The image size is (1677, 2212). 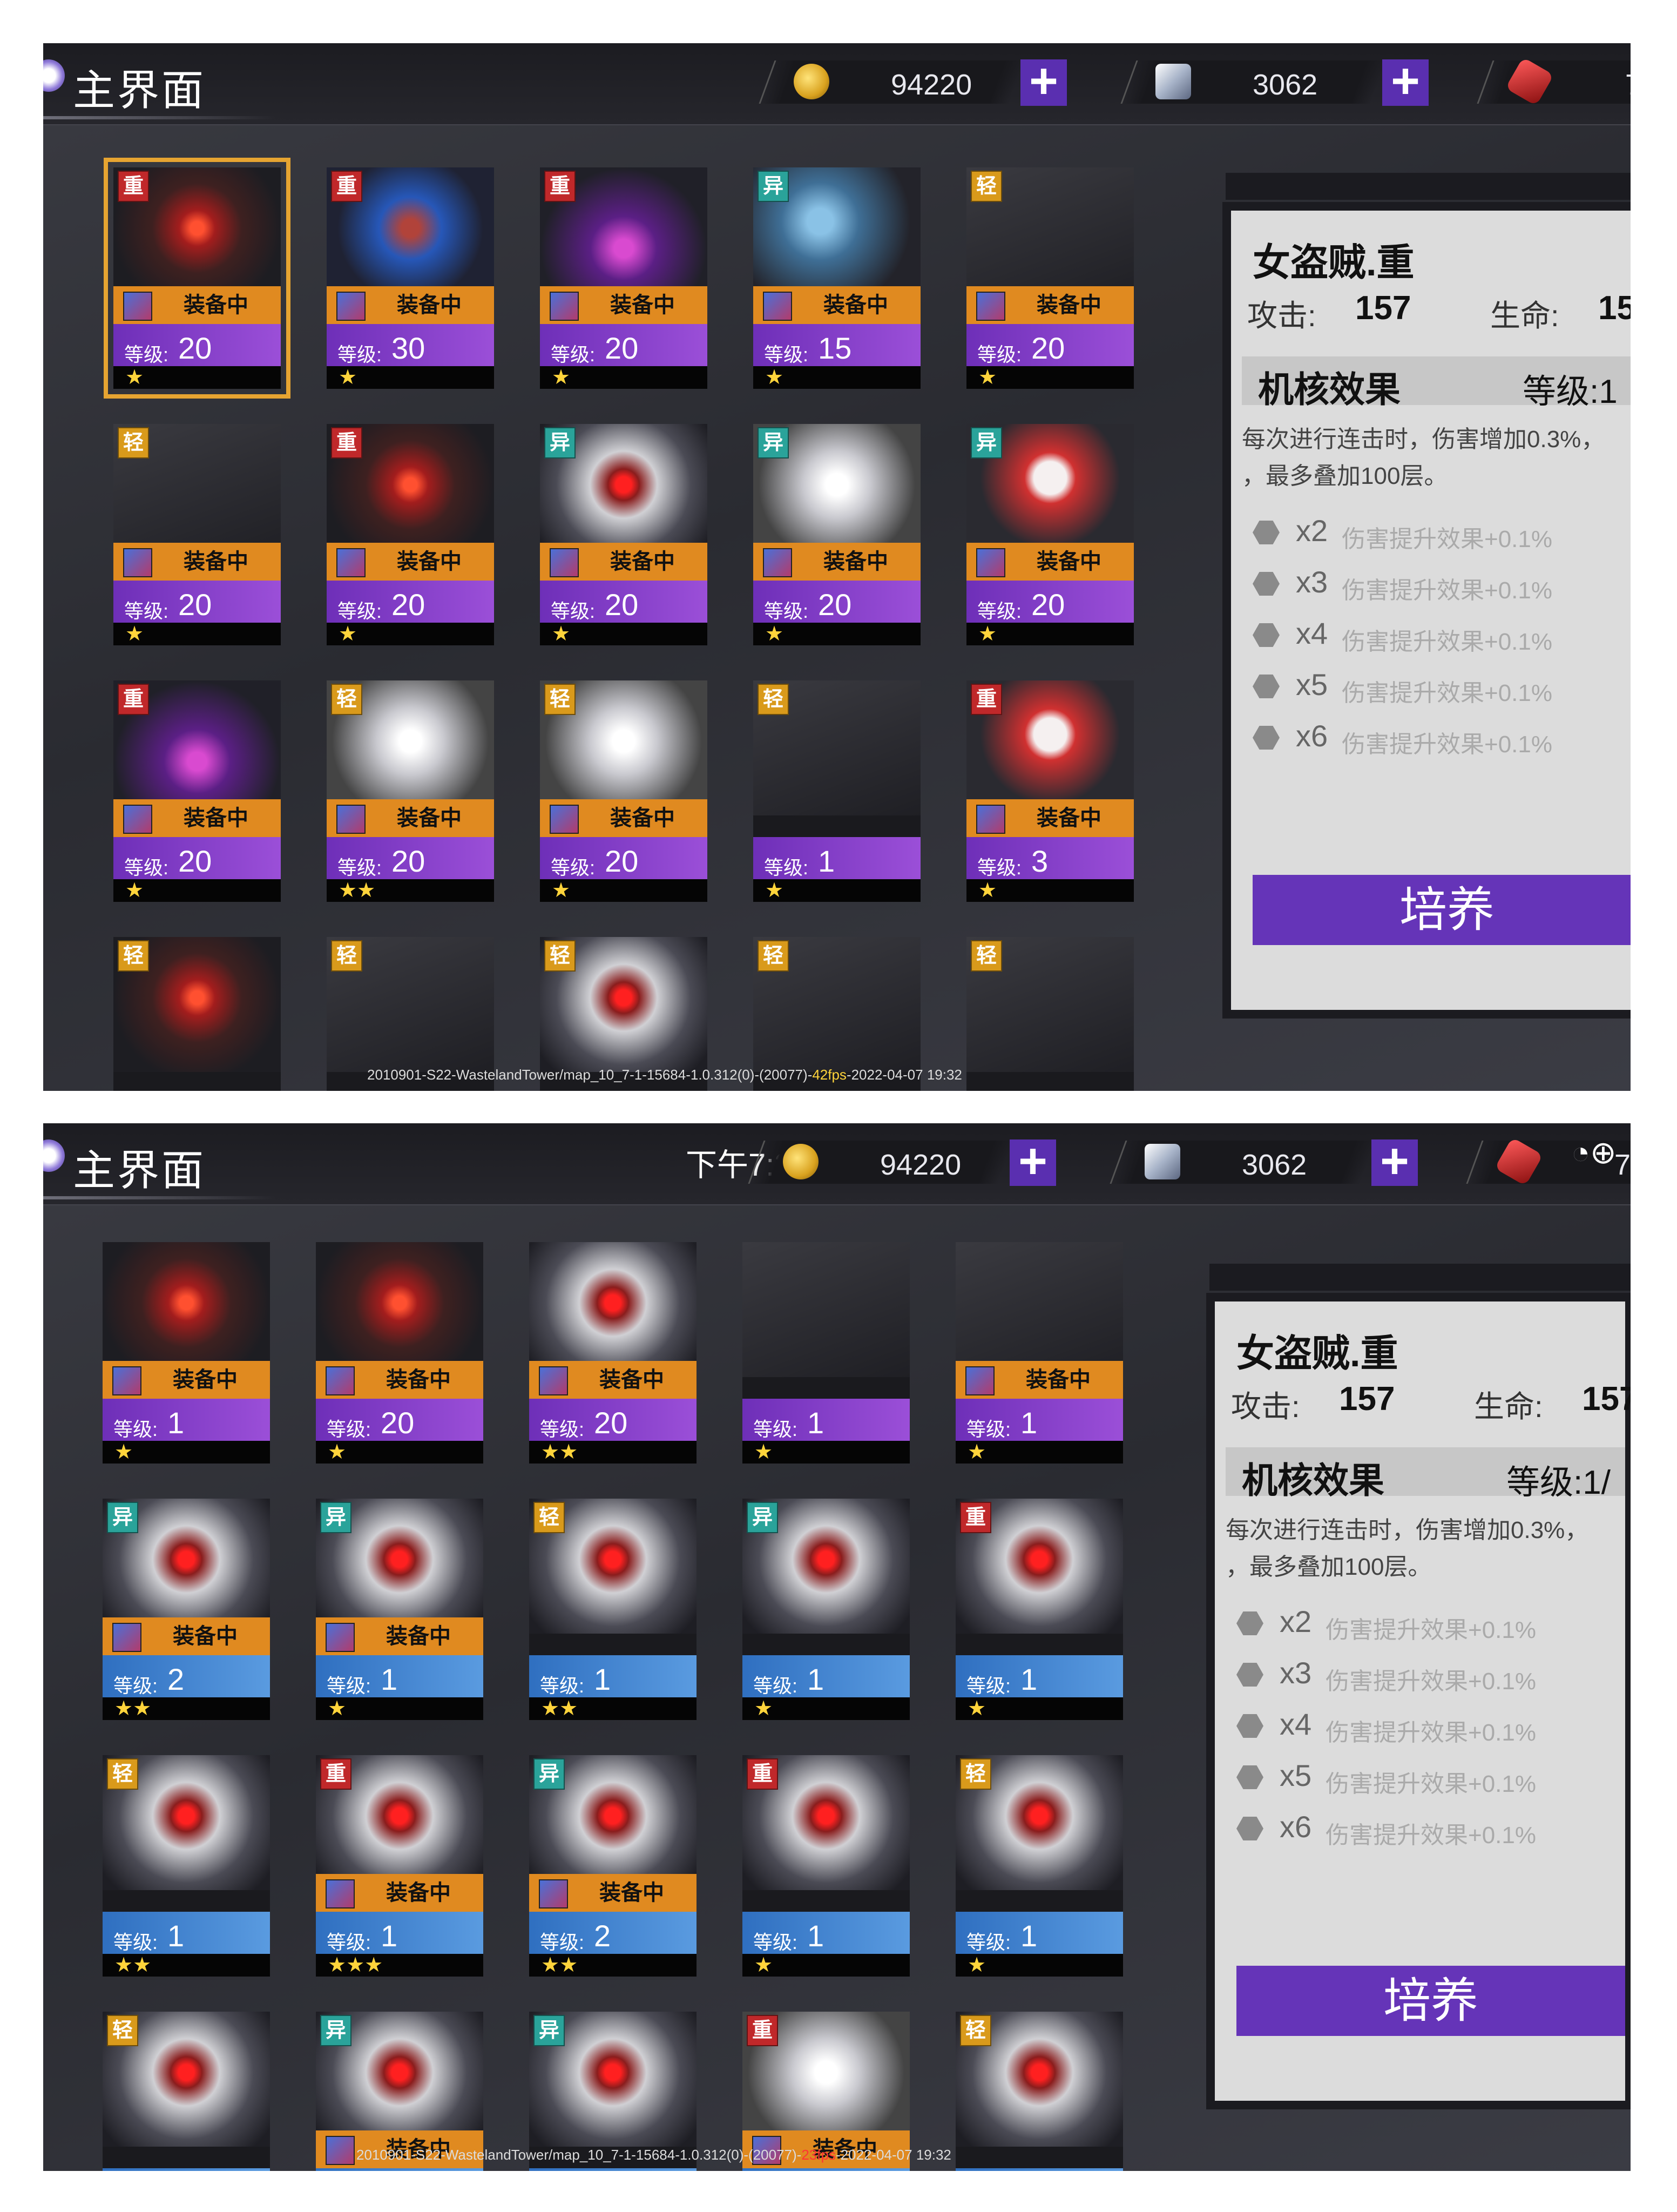 I want to click on mecha-card: 异装备中 等级: 15 ★, so click(x=837, y=278).